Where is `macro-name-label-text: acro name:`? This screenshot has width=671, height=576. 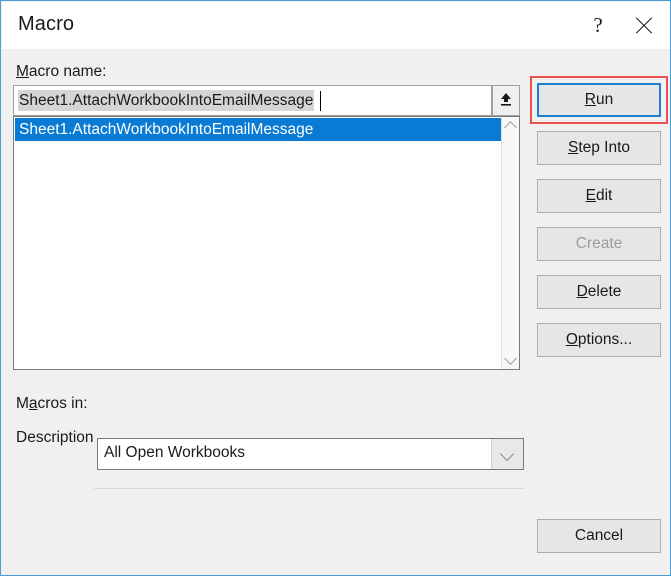 macro-name-label-text: acro name: is located at coordinates (67, 71).